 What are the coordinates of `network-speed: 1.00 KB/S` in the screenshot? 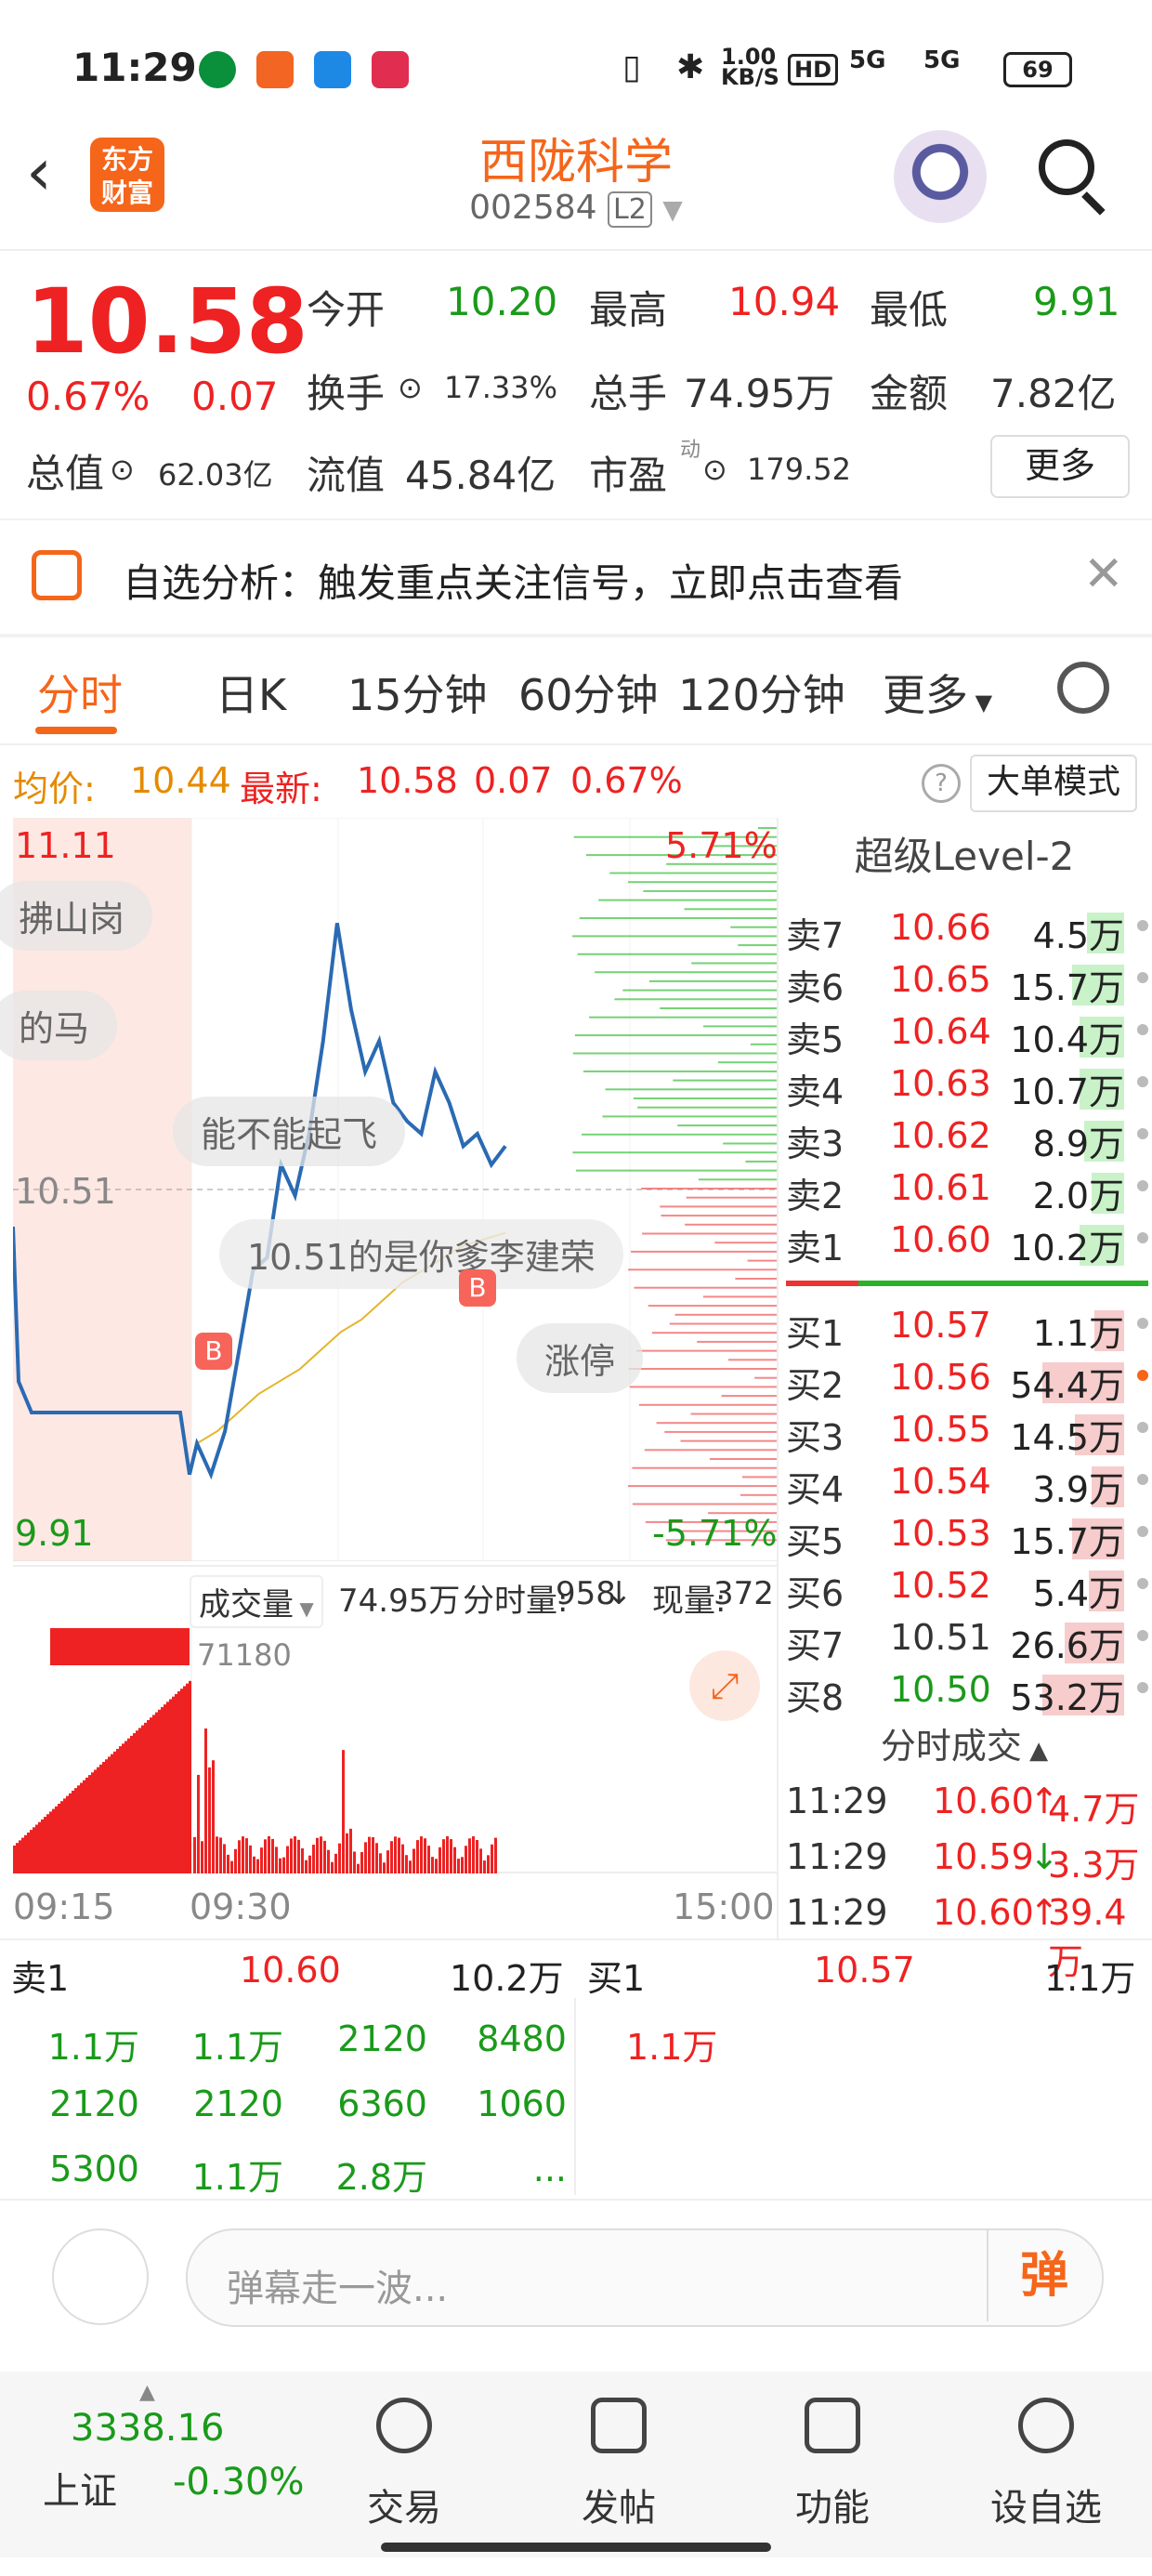 It's located at (749, 66).